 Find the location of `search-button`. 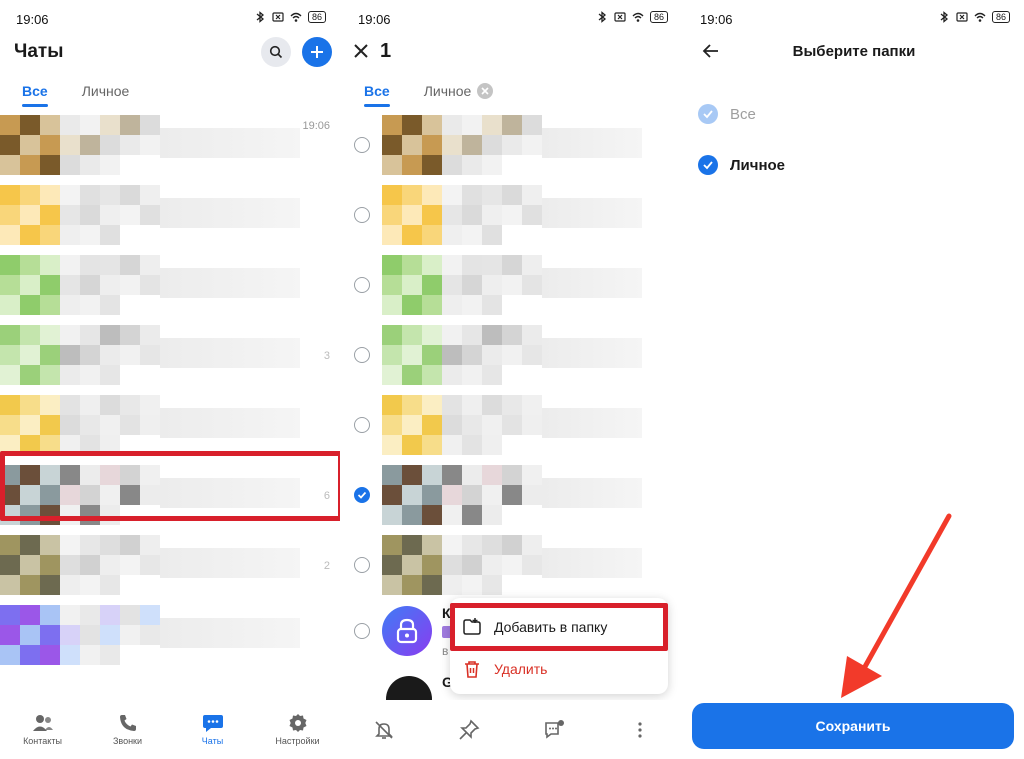

search-button is located at coordinates (276, 52).